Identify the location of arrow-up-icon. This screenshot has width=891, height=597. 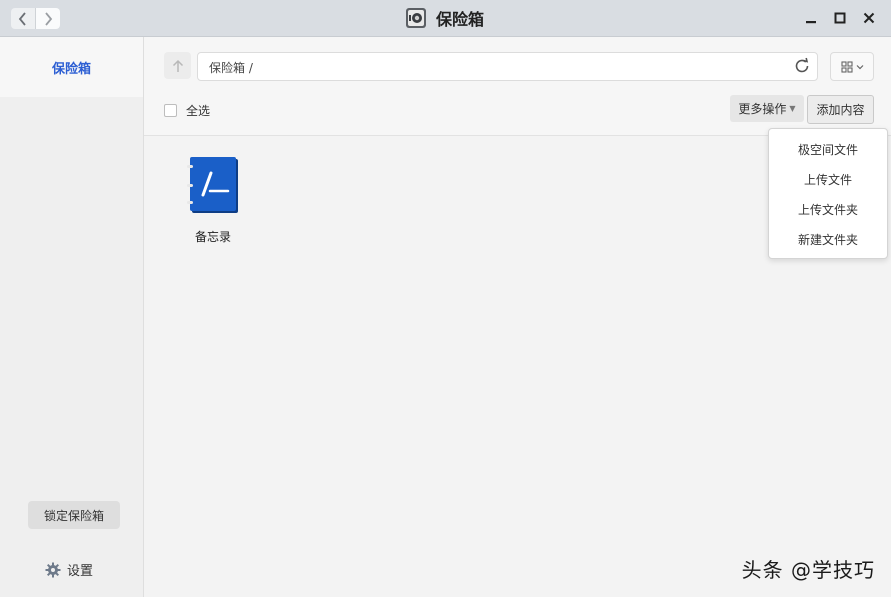
(177, 65).